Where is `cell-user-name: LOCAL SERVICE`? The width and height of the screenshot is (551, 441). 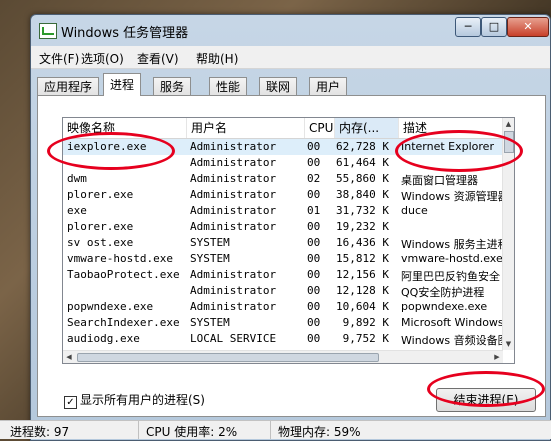 cell-user-name: LOCAL SERVICE is located at coordinates (233, 338).